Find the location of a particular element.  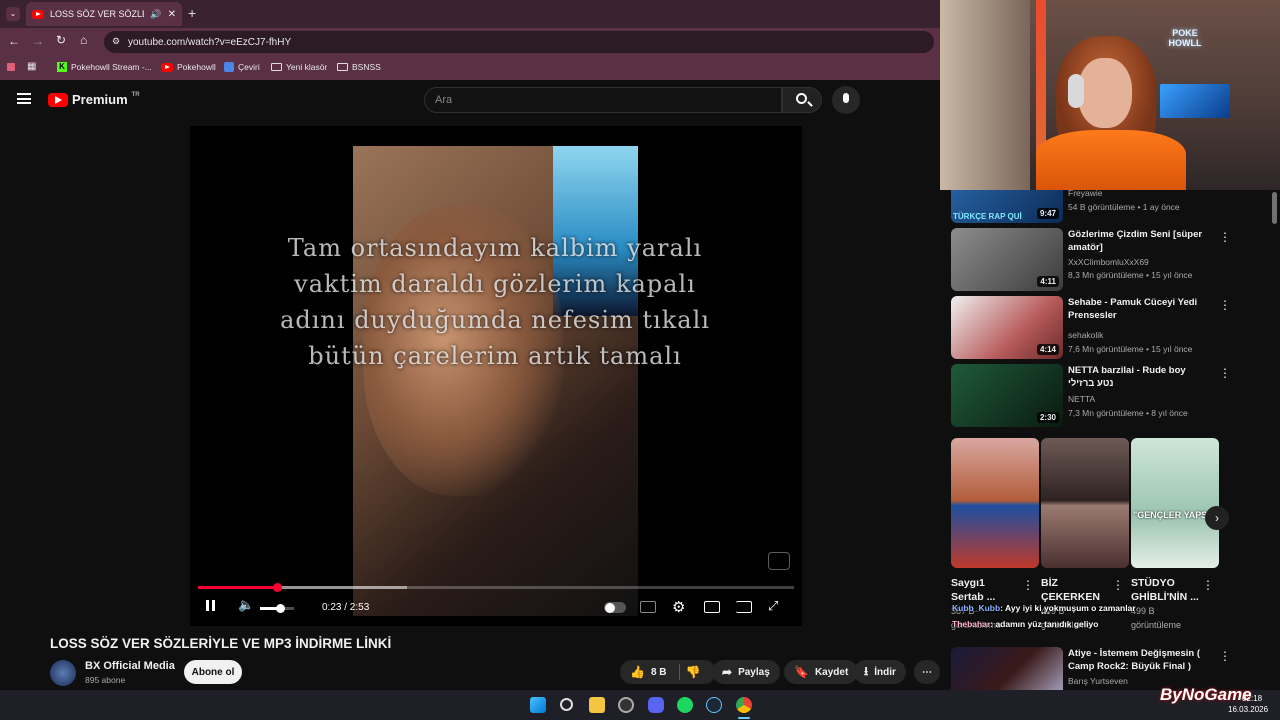

spotify-icon is located at coordinates (685, 705).